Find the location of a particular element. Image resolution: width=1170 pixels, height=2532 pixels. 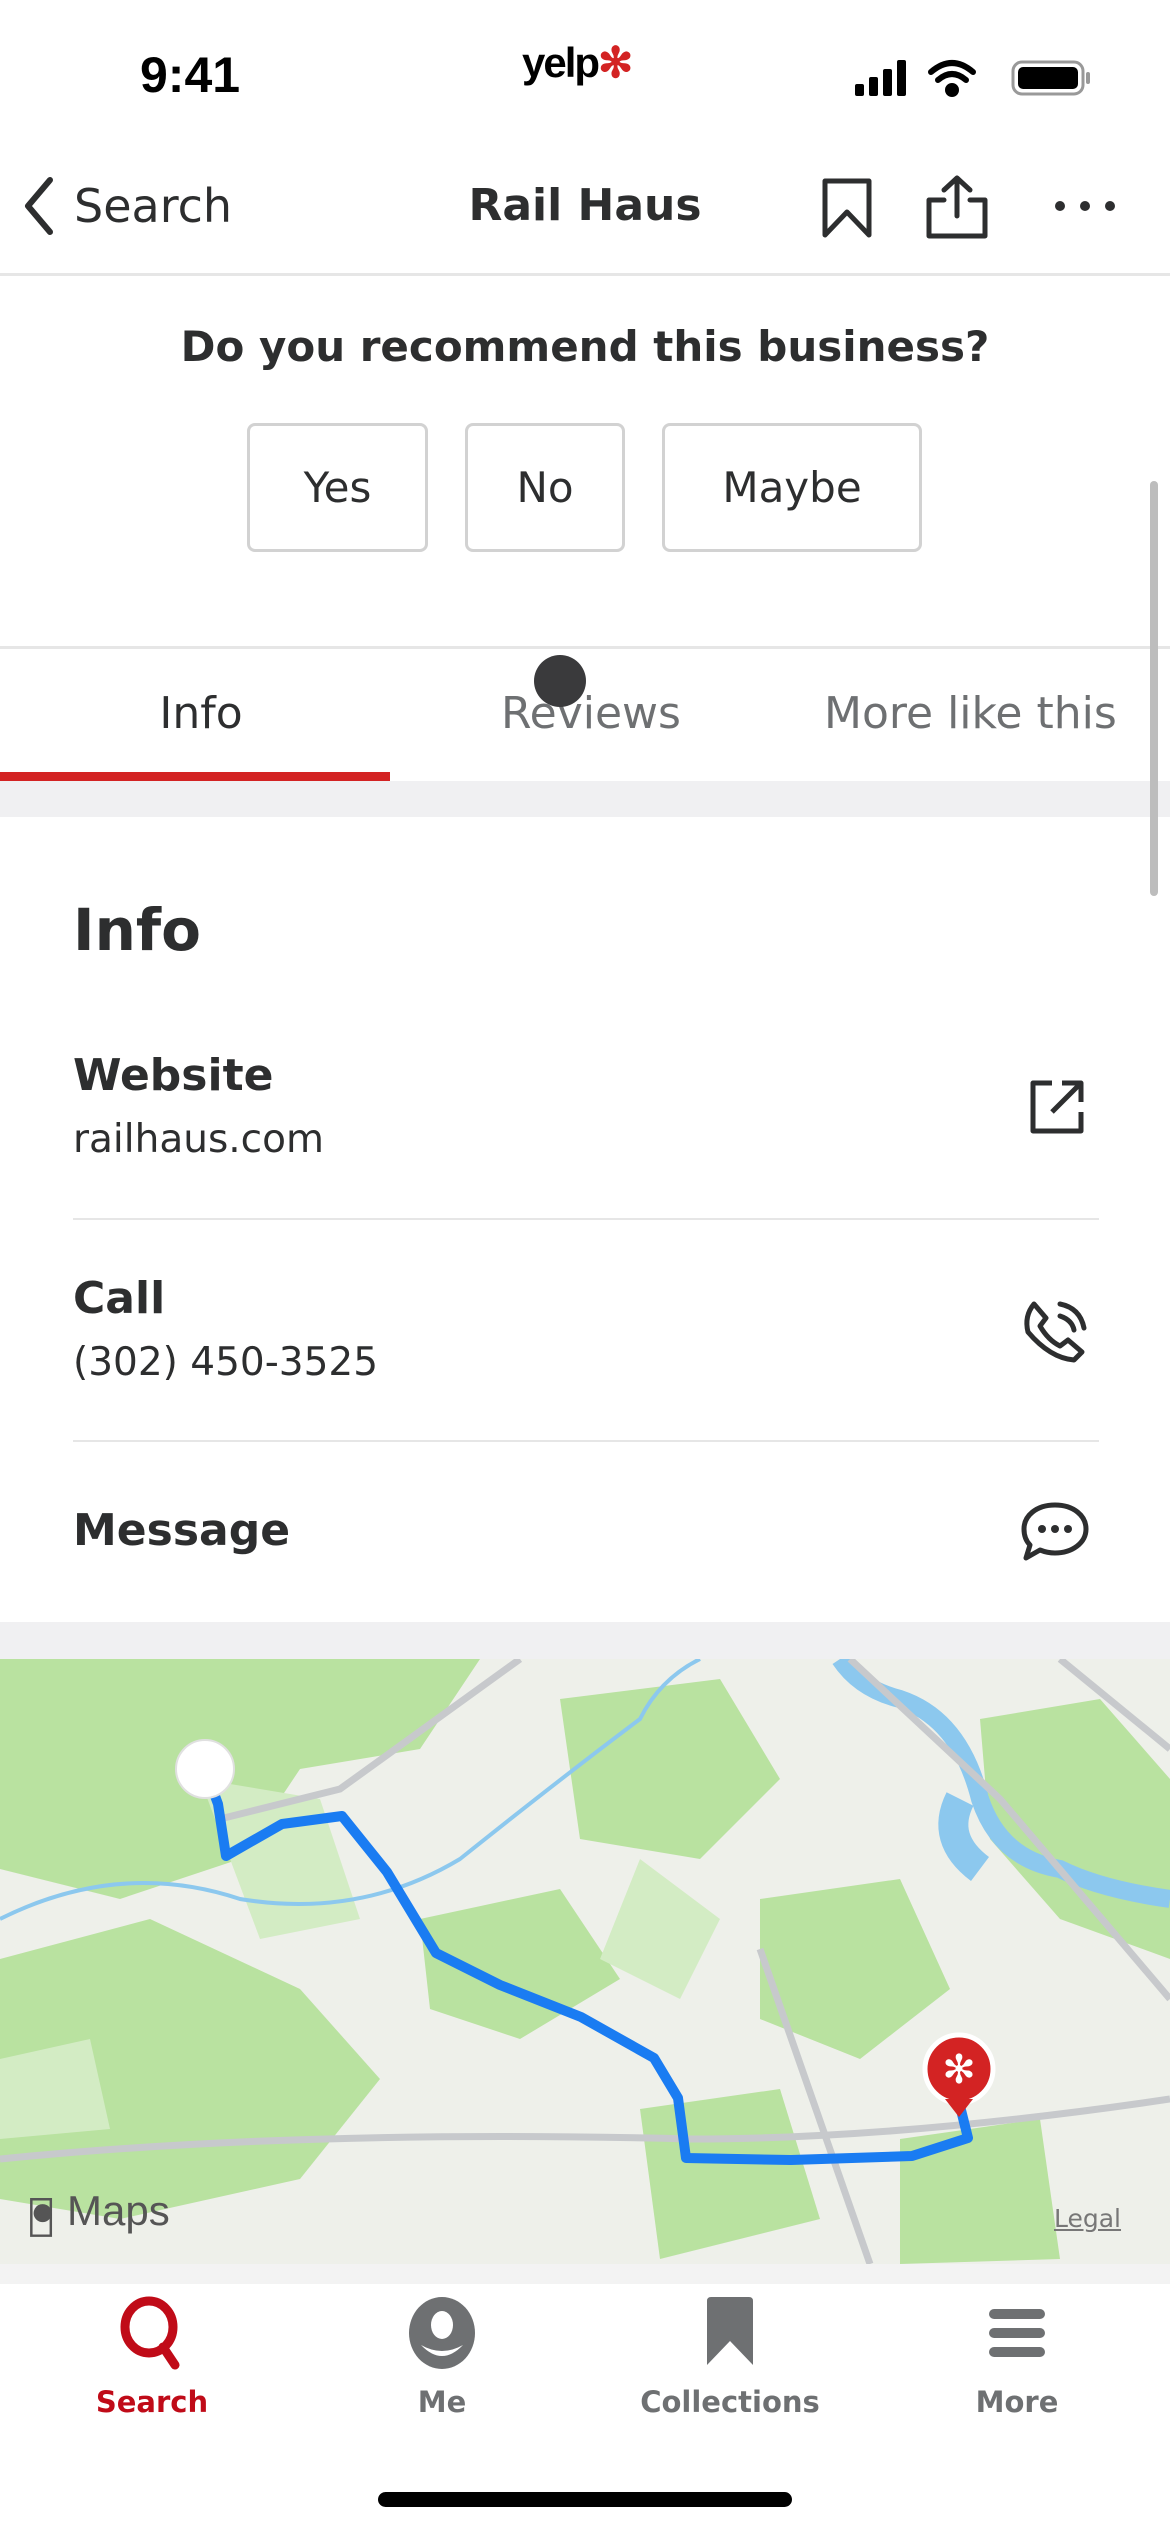

tabbar-me: Me is located at coordinates (442, 2357).